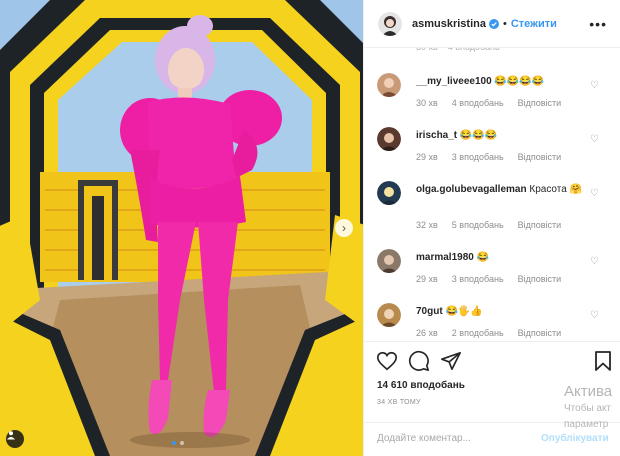 Image resolution: width=620 pixels, height=456 pixels. Describe the element at coordinates (421, 385) in the screenshot. I see `likes-count: 14 610 вподобань` at that location.